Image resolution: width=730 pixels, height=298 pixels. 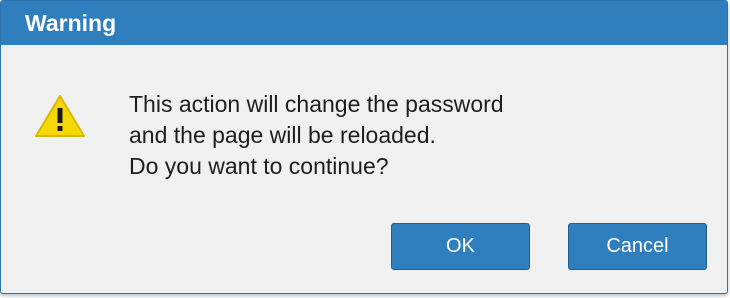 What do you see at coordinates (460, 246) in the screenshot?
I see `ok-button: OK` at bounding box center [460, 246].